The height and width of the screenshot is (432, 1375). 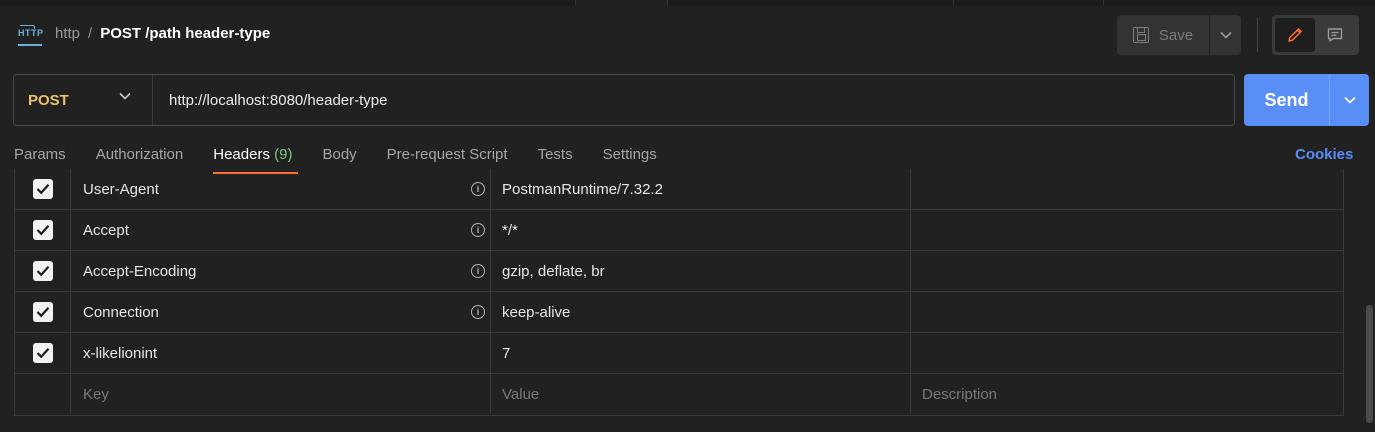 What do you see at coordinates (1140, 35) in the screenshot?
I see `save-icon` at bounding box center [1140, 35].